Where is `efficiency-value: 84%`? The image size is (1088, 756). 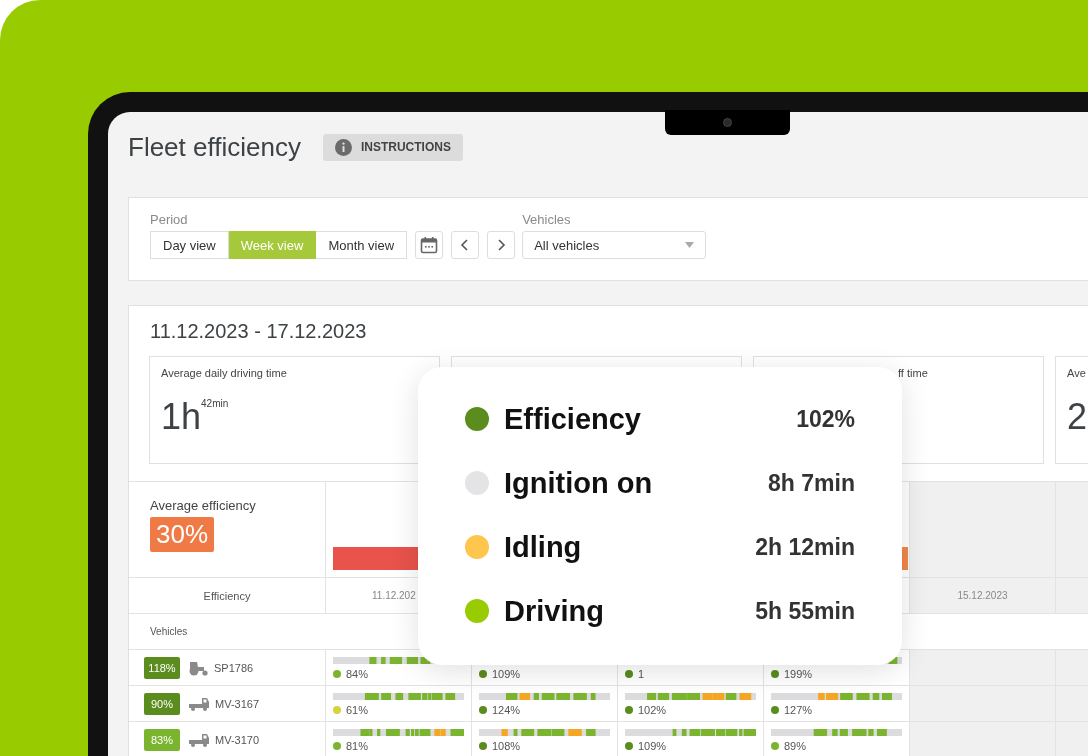 efficiency-value: 84% is located at coordinates (357, 674).